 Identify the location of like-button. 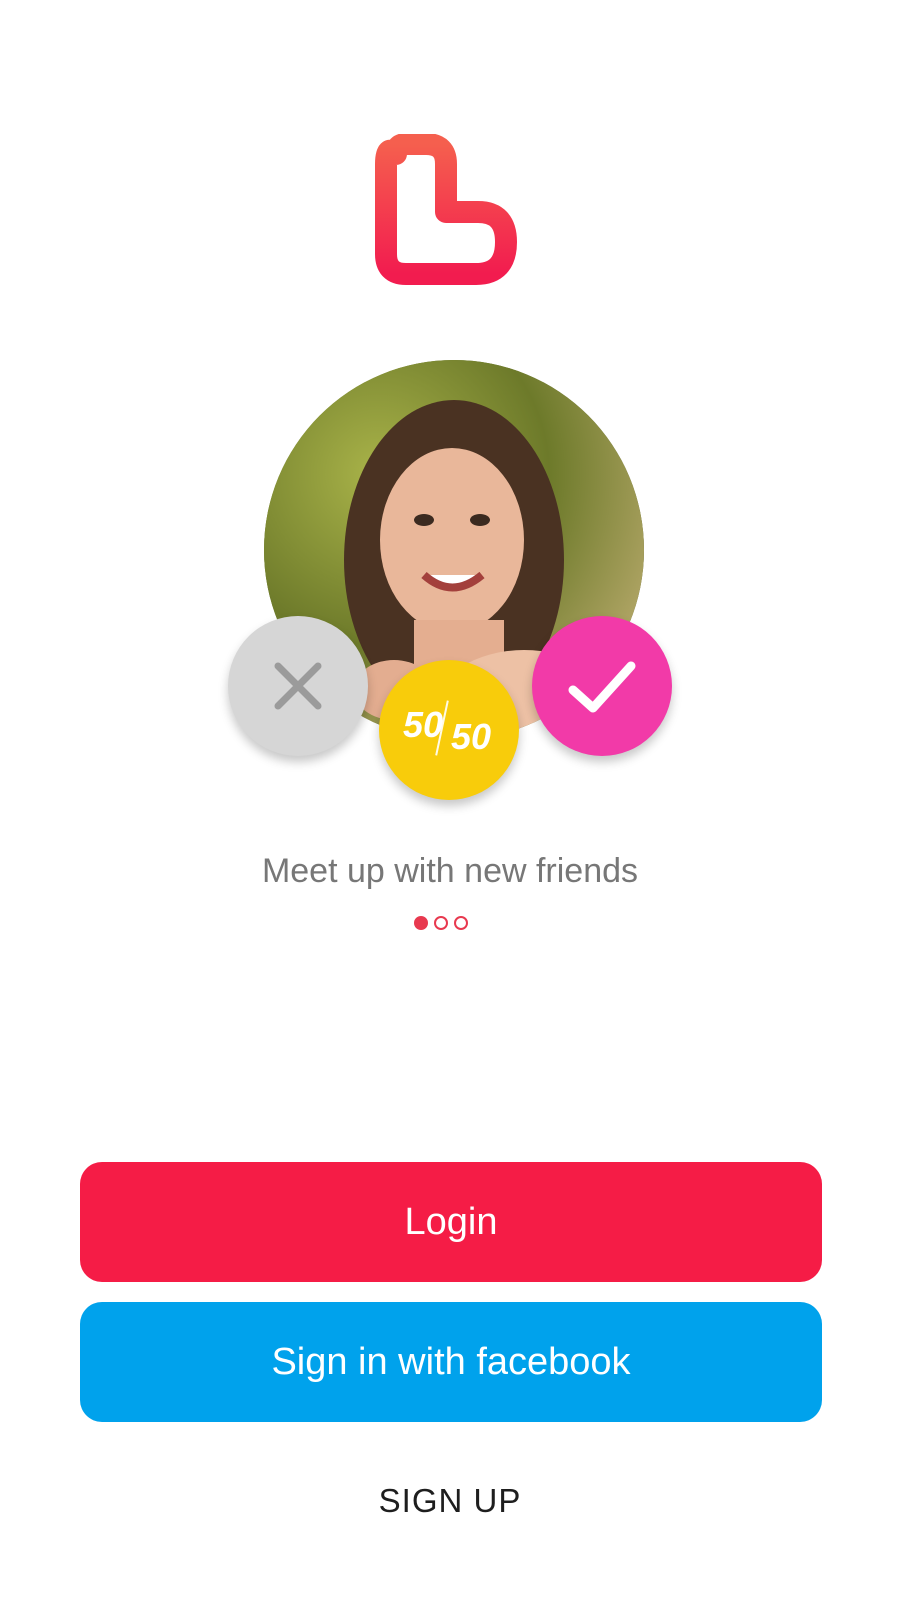
(602, 686).